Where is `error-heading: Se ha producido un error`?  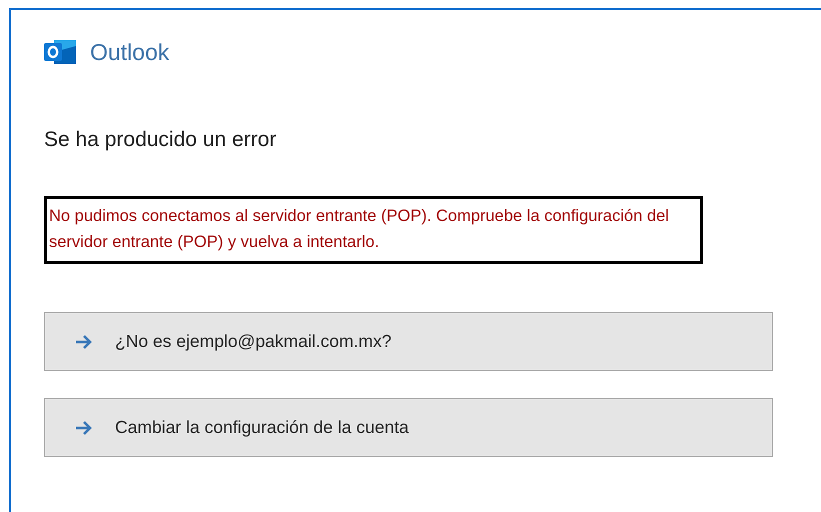 error-heading: Se ha producido un error is located at coordinates (161, 140).